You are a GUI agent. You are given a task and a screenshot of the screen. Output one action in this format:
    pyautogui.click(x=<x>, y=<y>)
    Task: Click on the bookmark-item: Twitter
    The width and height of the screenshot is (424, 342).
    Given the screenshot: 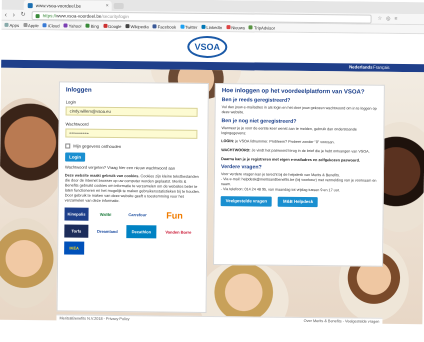 What is the action you would take?
    pyautogui.click(x=188, y=26)
    